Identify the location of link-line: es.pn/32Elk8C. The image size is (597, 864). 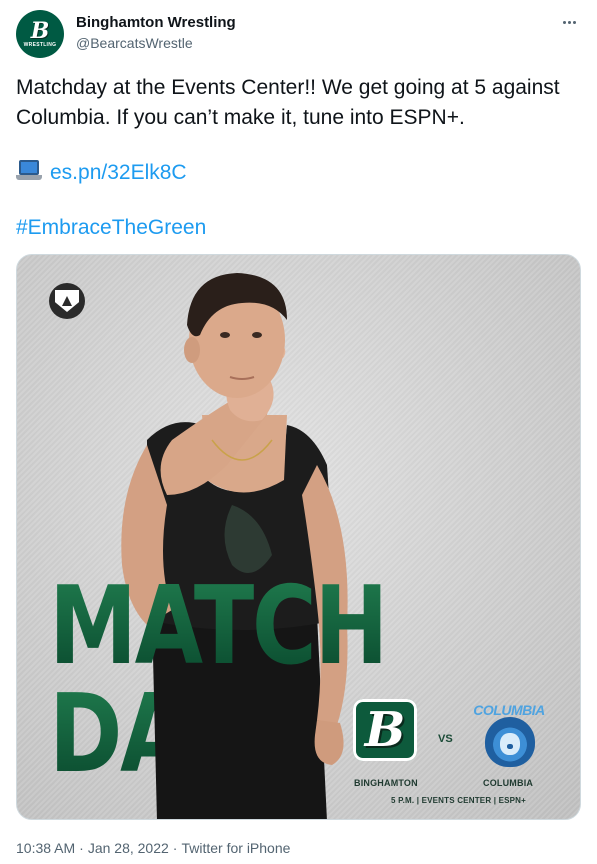
(101, 173).